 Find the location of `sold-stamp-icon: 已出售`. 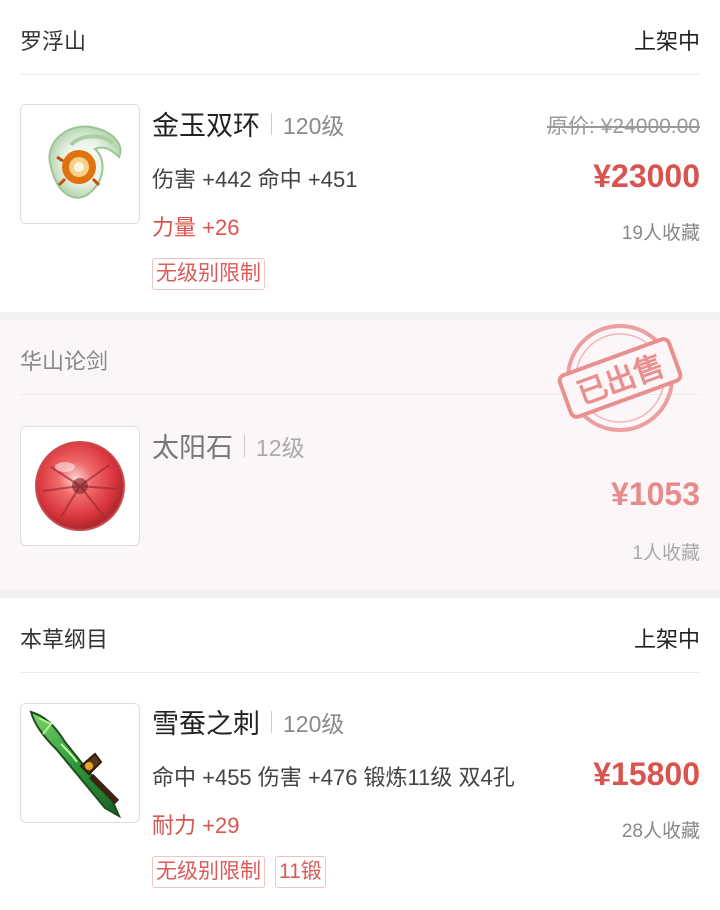

sold-stamp-icon: 已出售 is located at coordinates (620, 378).